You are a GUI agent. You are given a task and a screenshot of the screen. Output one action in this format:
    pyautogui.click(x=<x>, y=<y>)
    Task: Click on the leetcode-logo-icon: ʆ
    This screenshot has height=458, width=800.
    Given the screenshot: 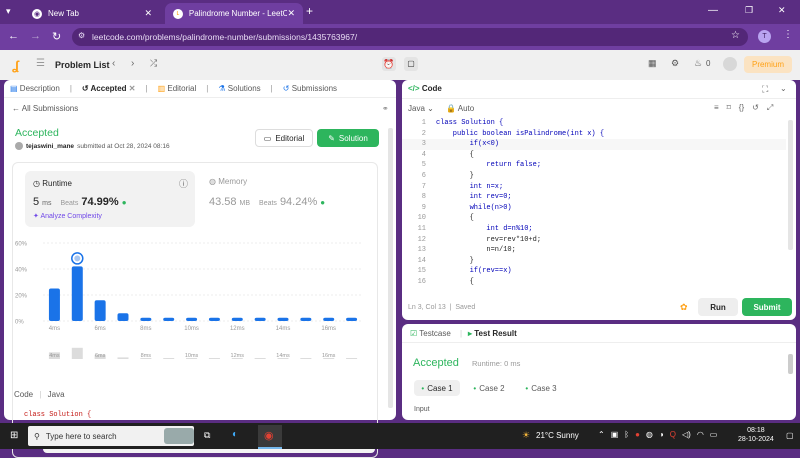 What is the action you would take?
    pyautogui.click(x=18, y=65)
    